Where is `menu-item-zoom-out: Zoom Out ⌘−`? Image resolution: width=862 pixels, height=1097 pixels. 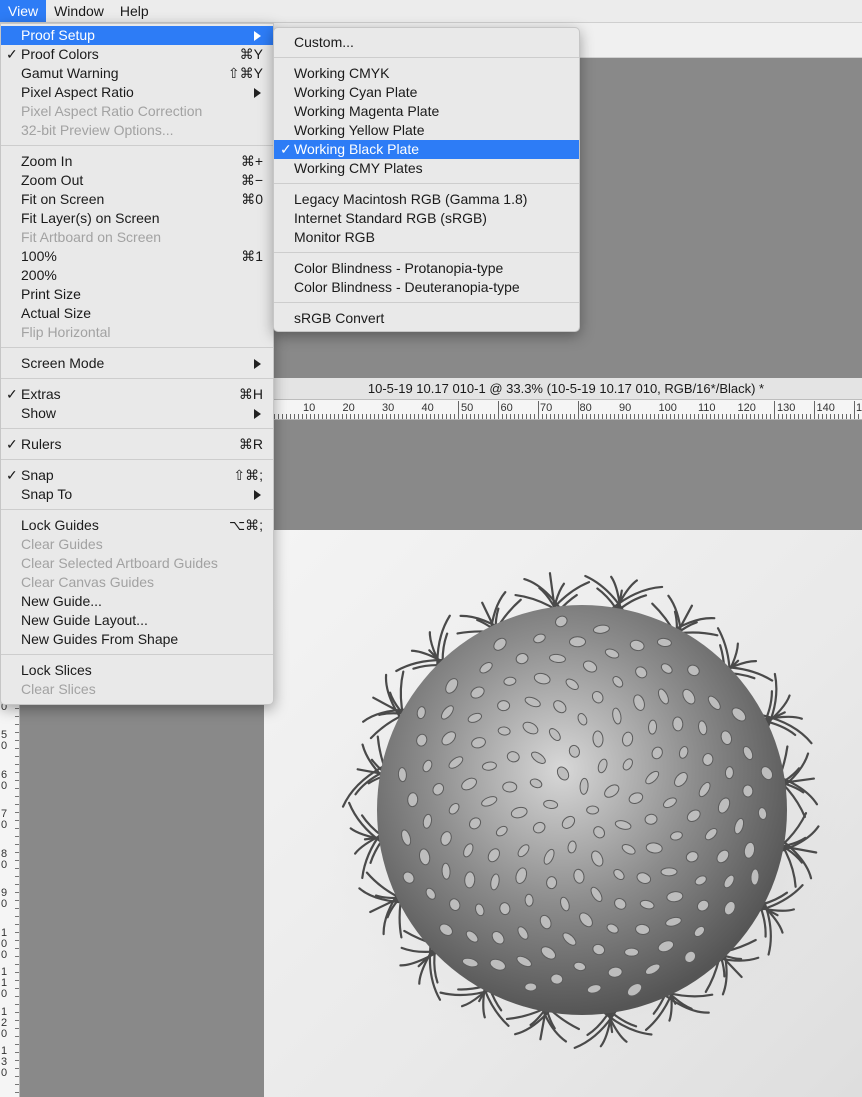 menu-item-zoom-out: Zoom Out ⌘− is located at coordinates (137, 180).